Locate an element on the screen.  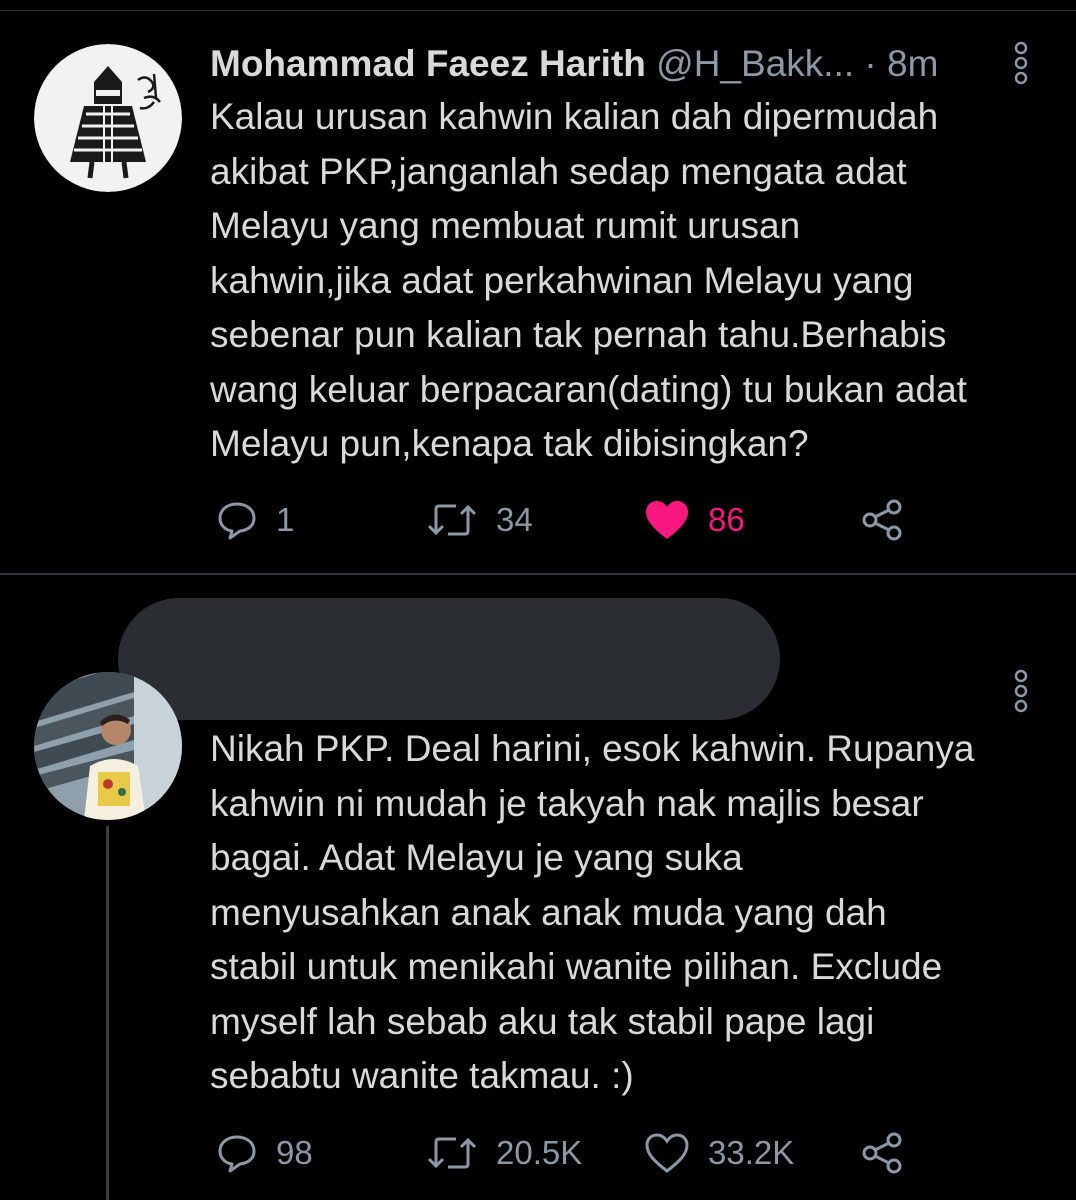
display-name: Mohammad Faeez Harith is located at coordinates (428, 63).